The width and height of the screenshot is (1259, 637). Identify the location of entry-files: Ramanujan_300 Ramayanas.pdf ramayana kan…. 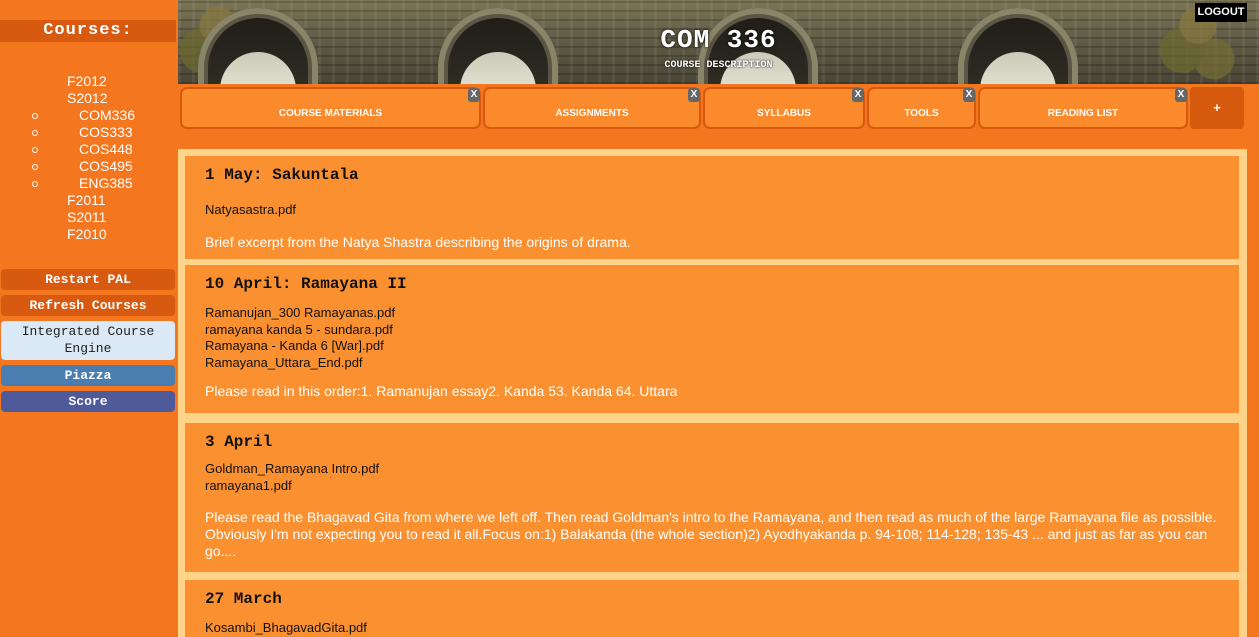
(300, 338).